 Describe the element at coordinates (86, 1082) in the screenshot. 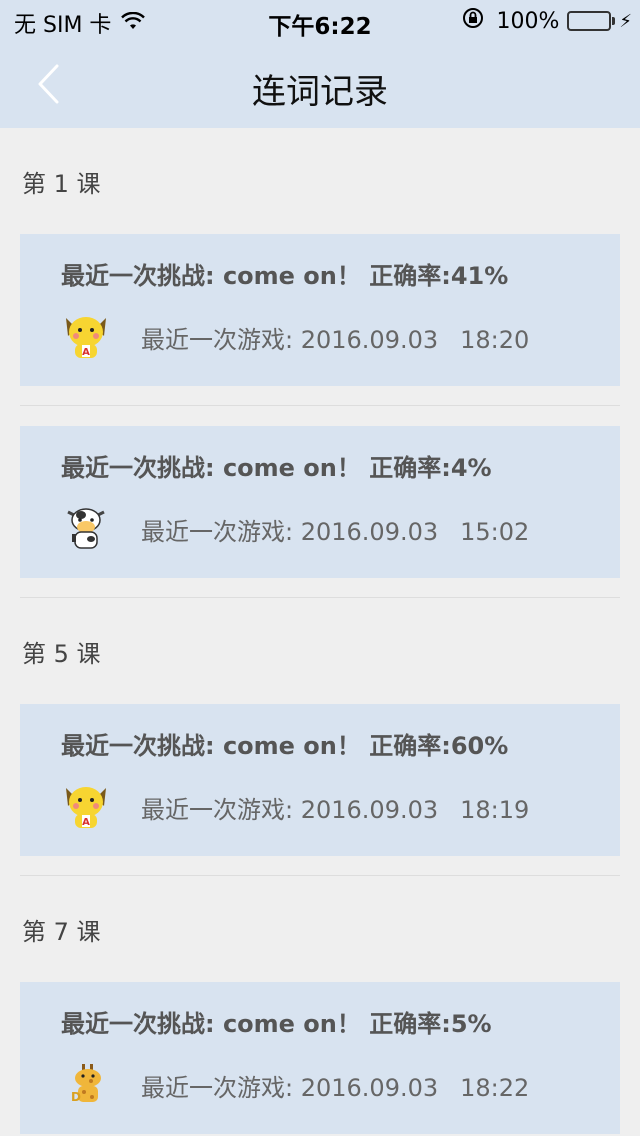

I see `giraffe-avatar-icon: D` at that location.